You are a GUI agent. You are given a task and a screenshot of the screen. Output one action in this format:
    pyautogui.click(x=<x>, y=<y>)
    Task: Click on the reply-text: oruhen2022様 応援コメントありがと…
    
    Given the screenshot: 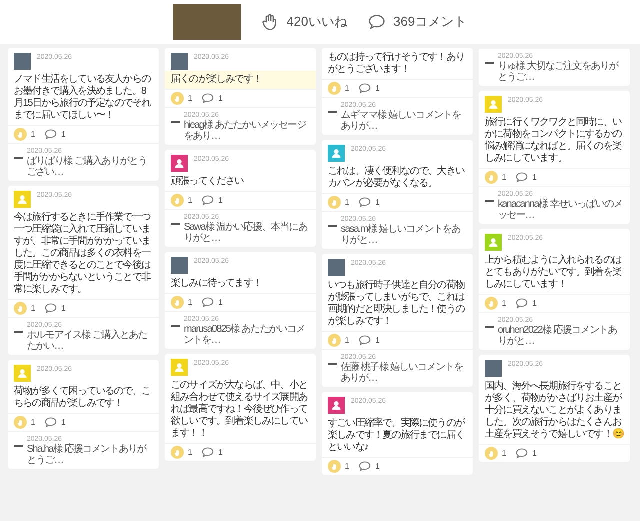 What is the action you would take?
    pyautogui.click(x=558, y=336)
    